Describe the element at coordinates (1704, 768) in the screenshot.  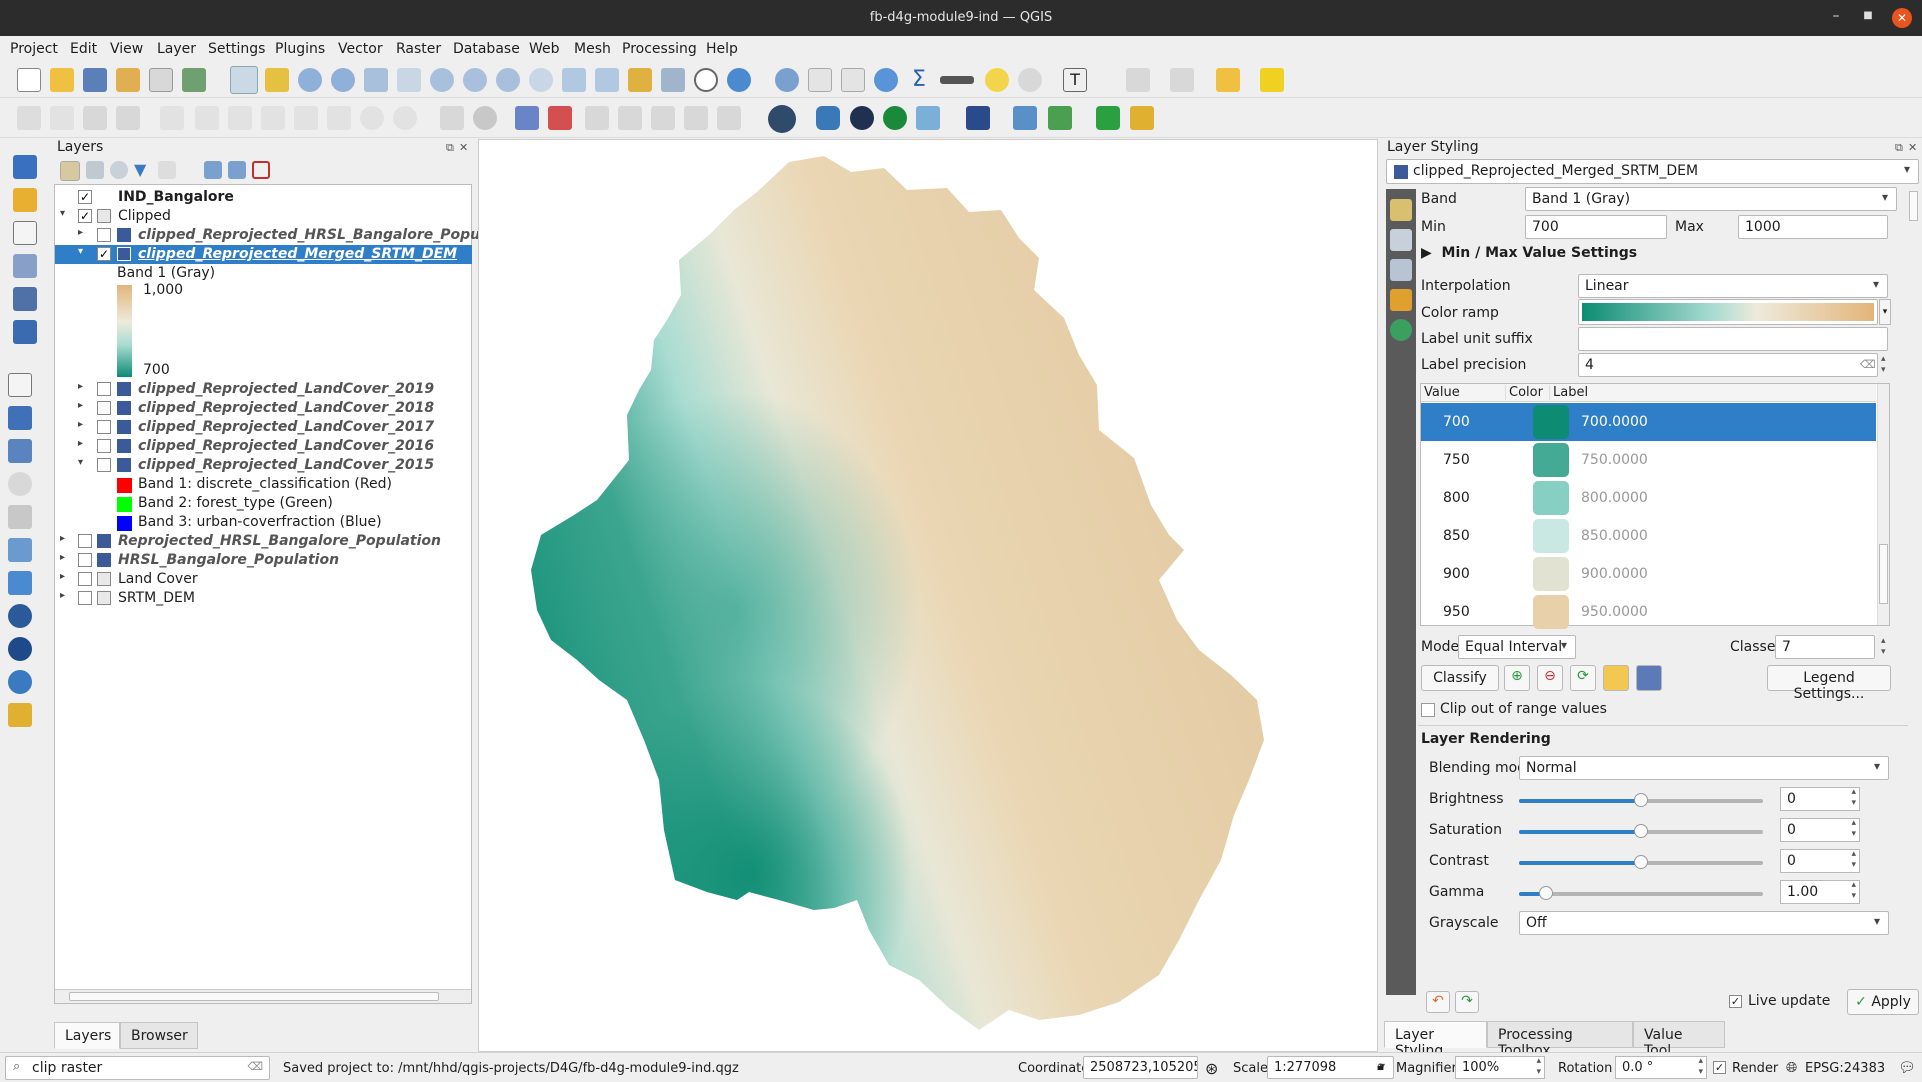
I see `blending-select: Normal` at that location.